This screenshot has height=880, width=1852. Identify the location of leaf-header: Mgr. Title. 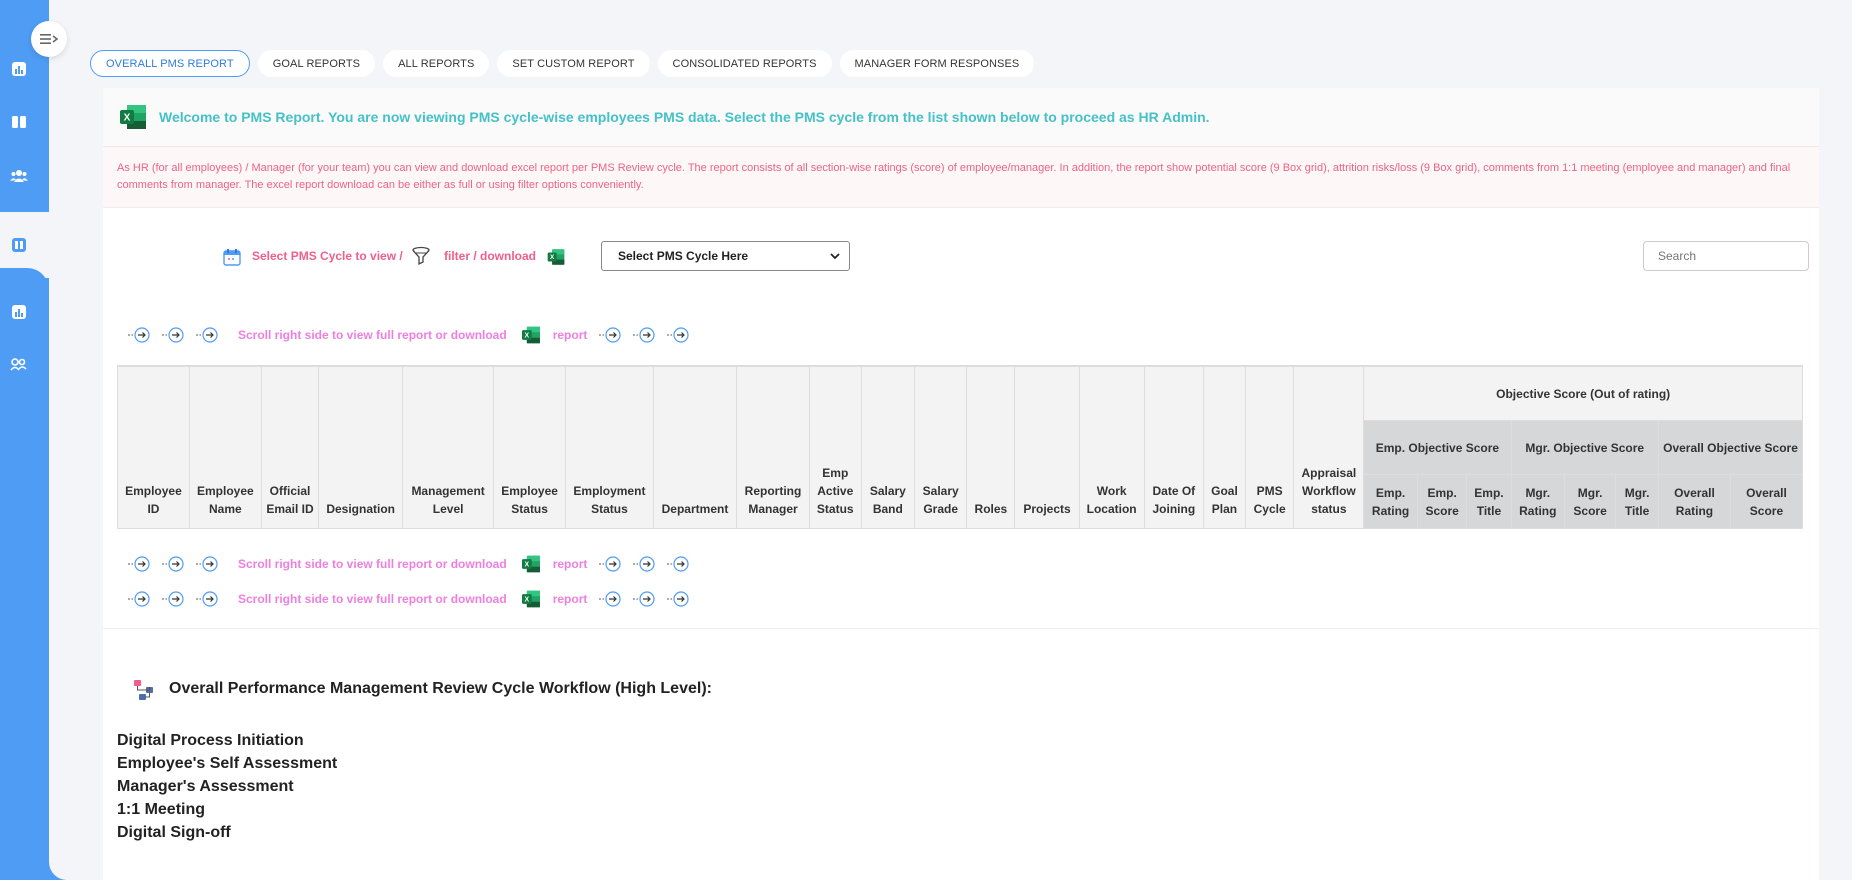
(1637, 501).